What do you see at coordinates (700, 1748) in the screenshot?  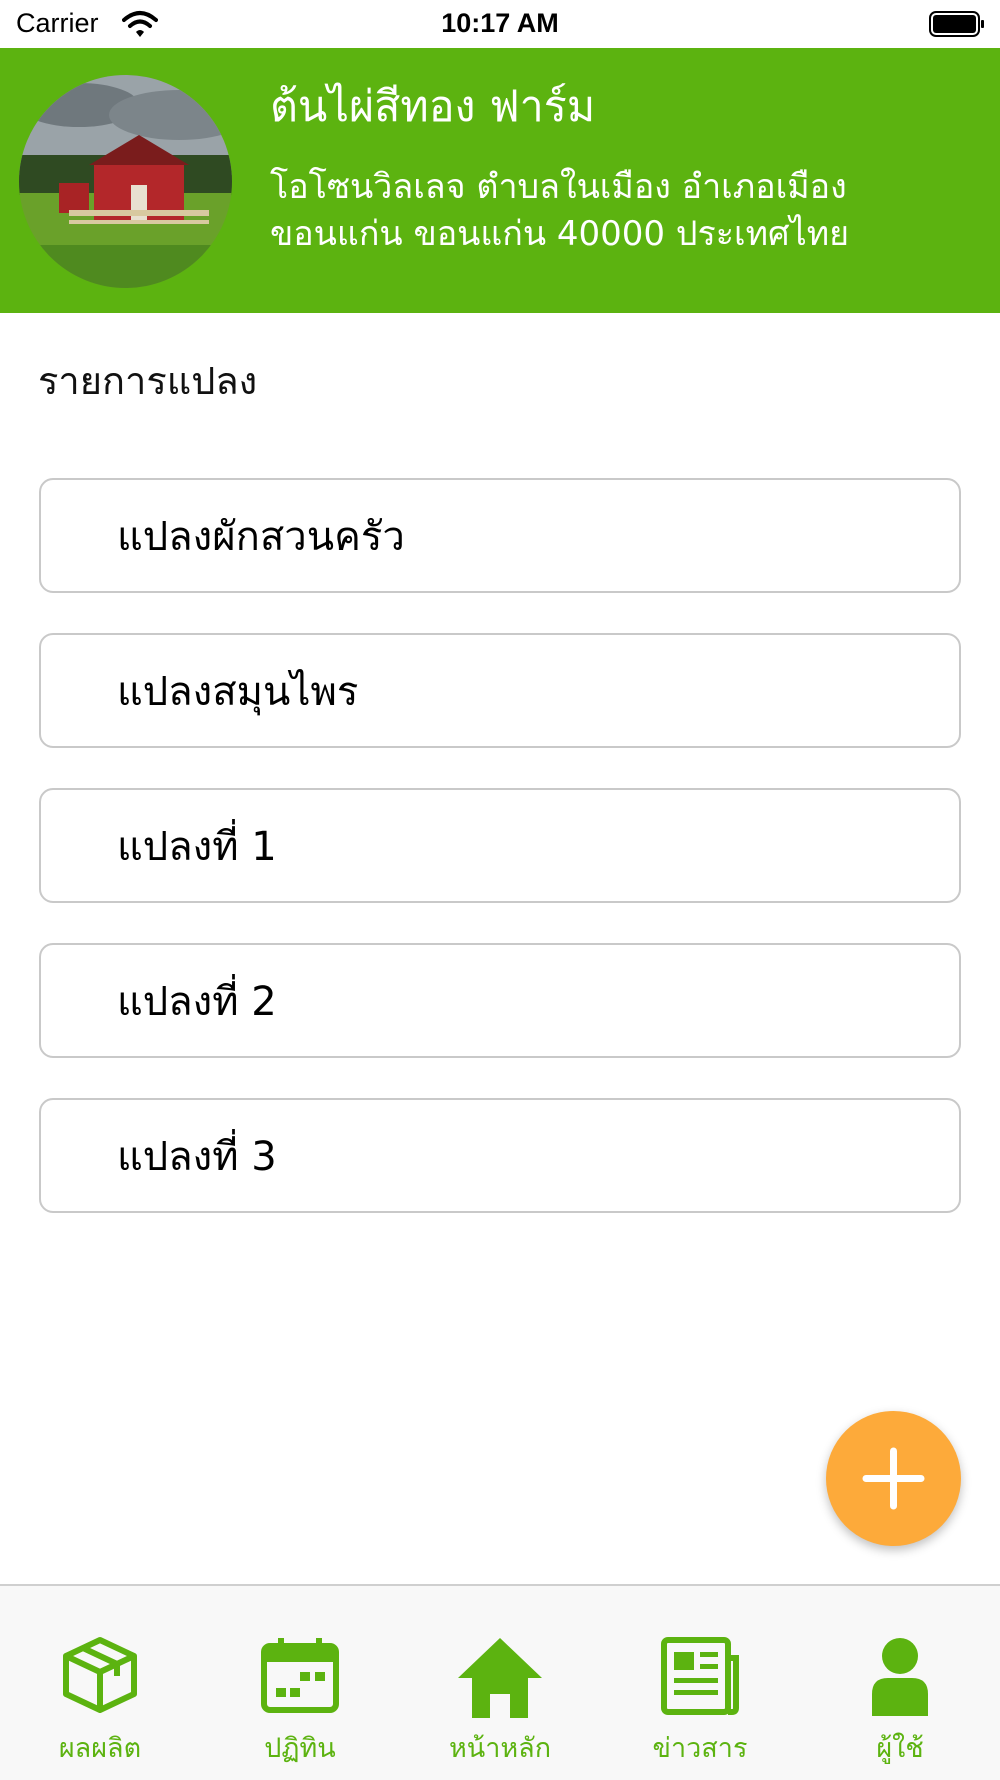 I see `tab-label: ข่าวสาร` at bounding box center [700, 1748].